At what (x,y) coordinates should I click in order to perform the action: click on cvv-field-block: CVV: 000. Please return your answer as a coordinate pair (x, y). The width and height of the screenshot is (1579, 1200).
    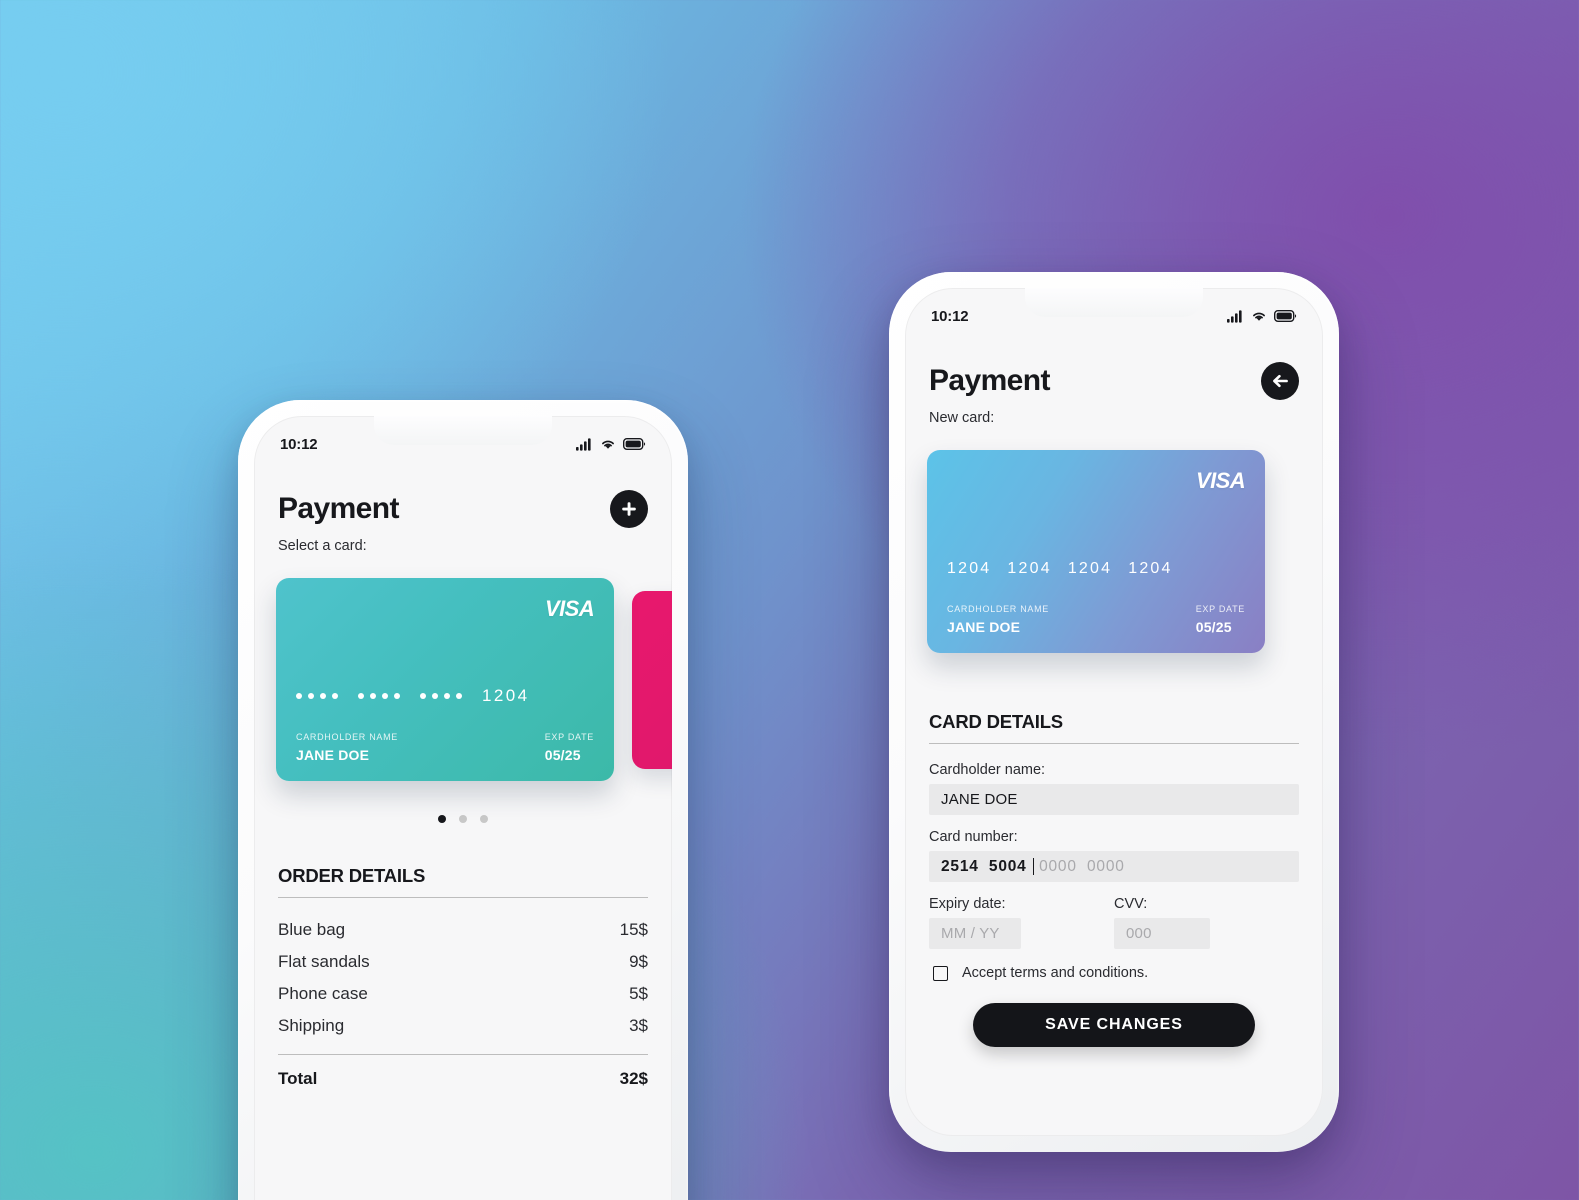
    Looking at the image, I should click on (1206, 922).